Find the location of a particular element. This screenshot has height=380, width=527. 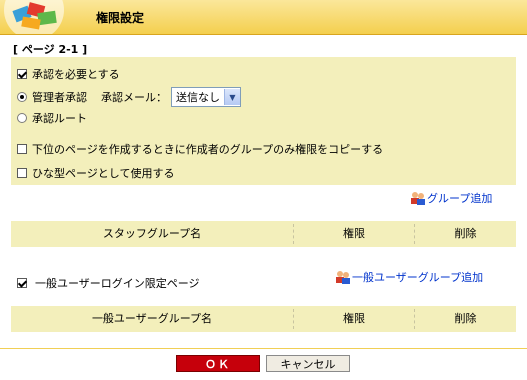

copy-group-permission-checkbox is located at coordinates (22, 149).